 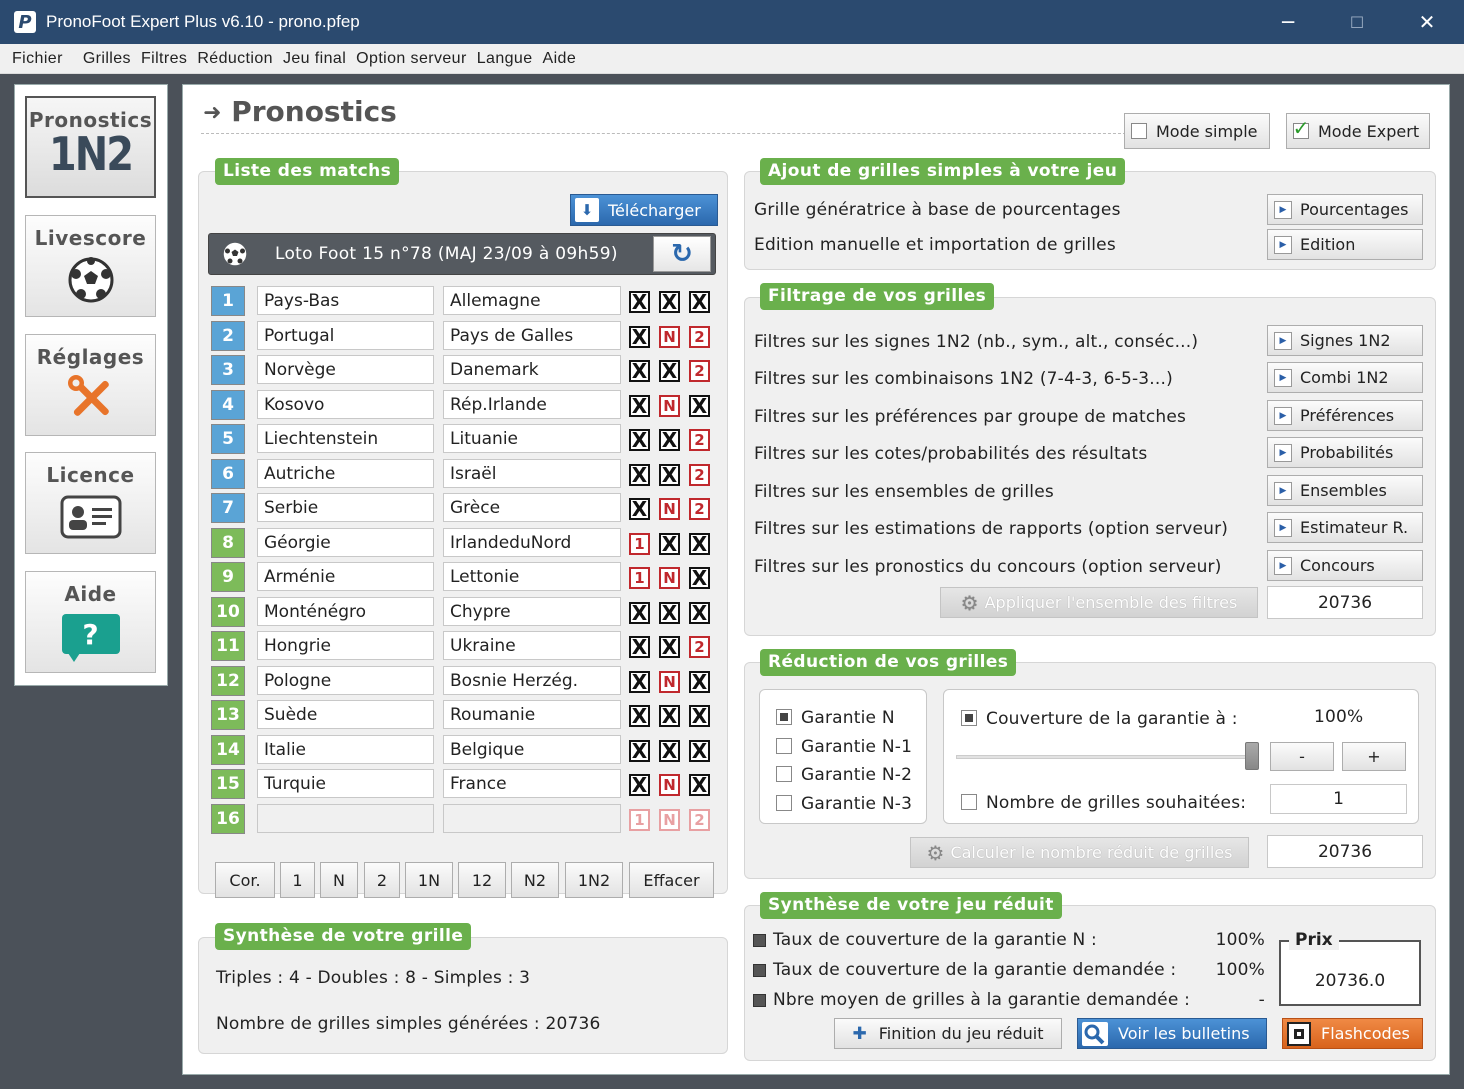 I want to click on nb-grids-field: 1, so click(x=1338, y=799).